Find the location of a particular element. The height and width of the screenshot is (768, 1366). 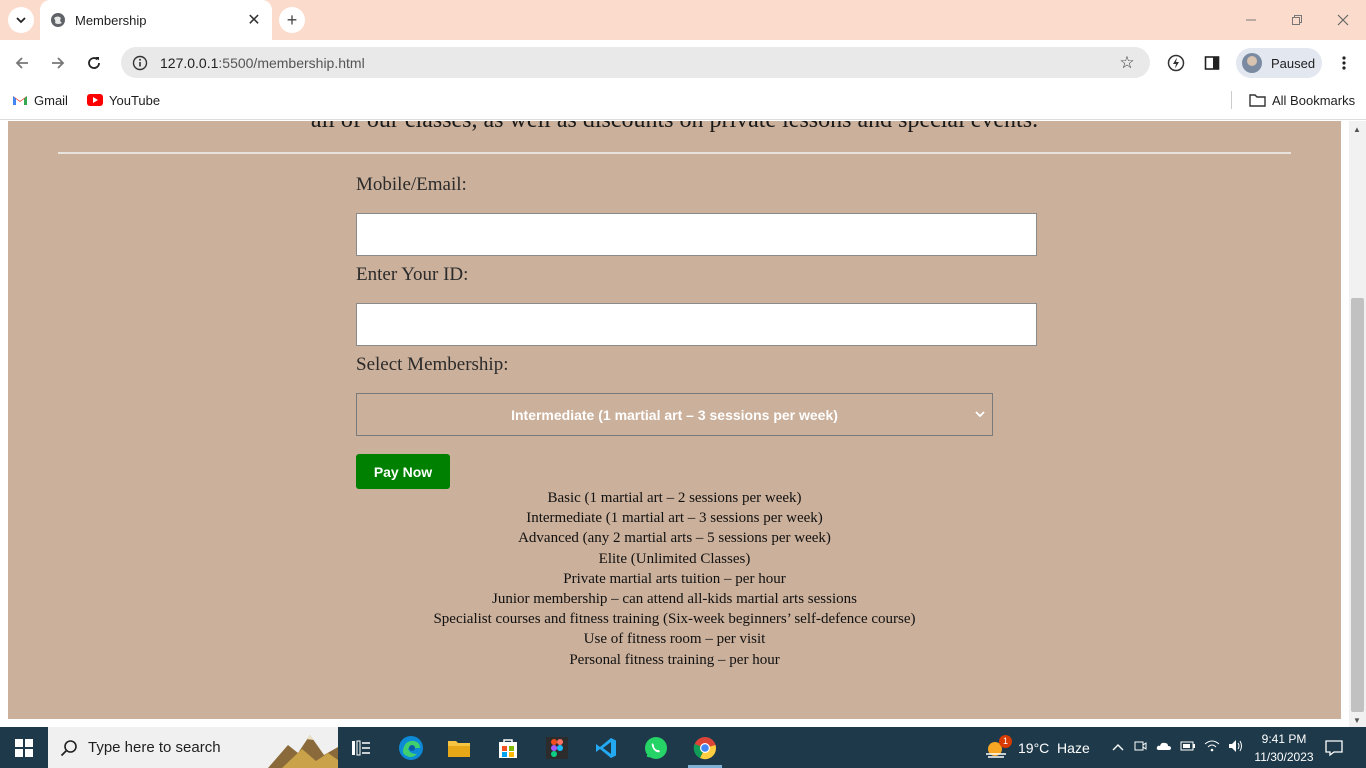

chrome-icon is located at coordinates (704, 748).